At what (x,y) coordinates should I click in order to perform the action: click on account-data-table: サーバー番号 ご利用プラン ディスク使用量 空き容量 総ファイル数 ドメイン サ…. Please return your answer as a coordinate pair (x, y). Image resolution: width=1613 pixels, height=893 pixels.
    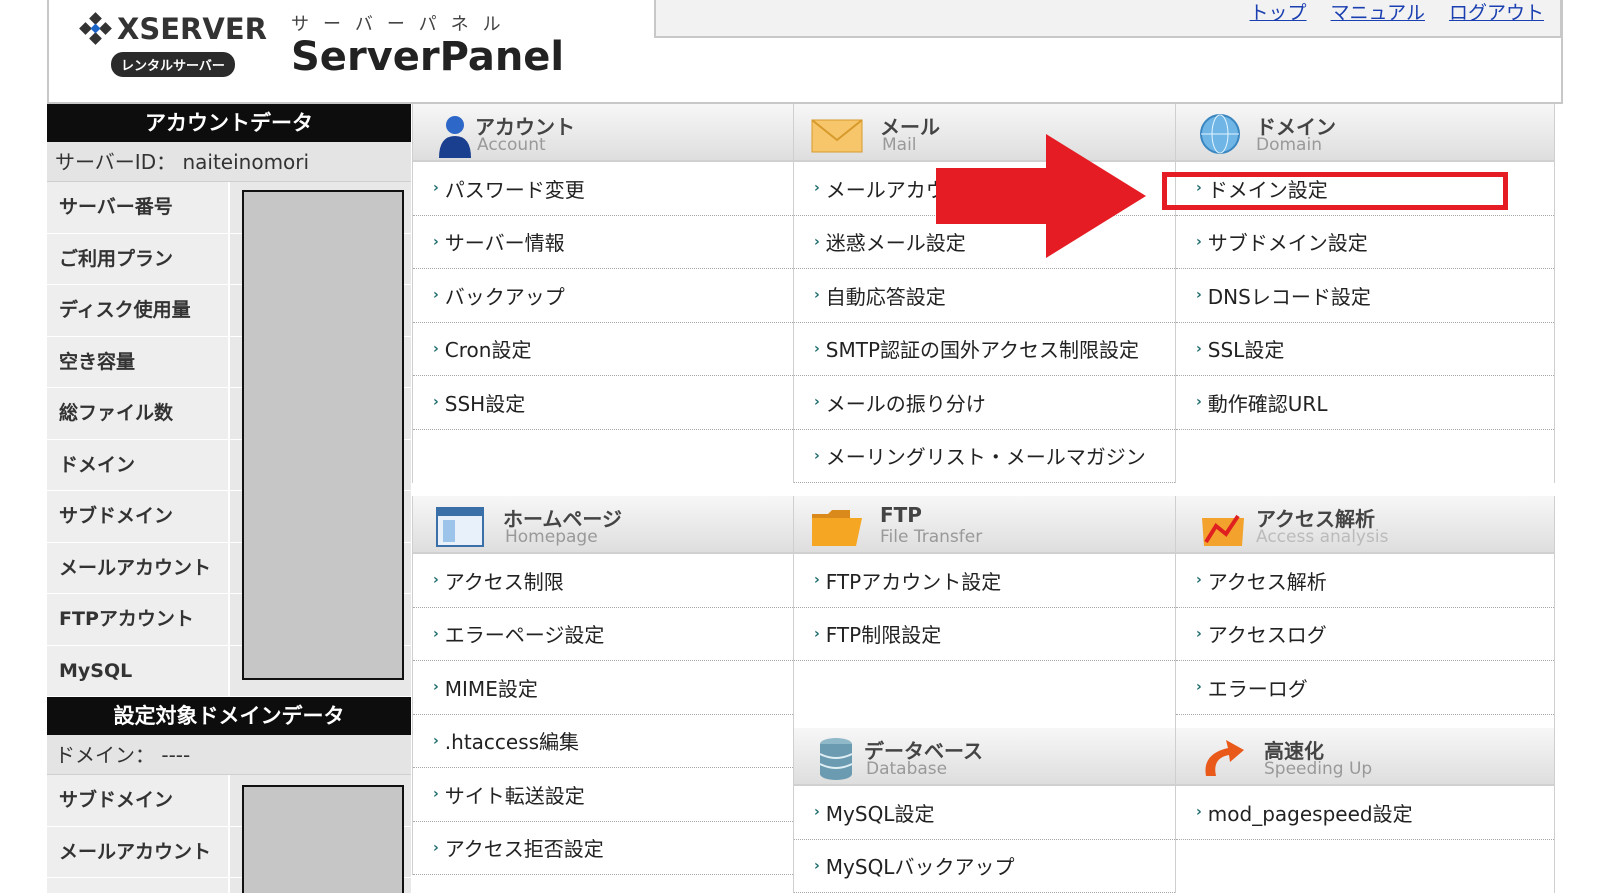
    Looking at the image, I should click on (229, 439).